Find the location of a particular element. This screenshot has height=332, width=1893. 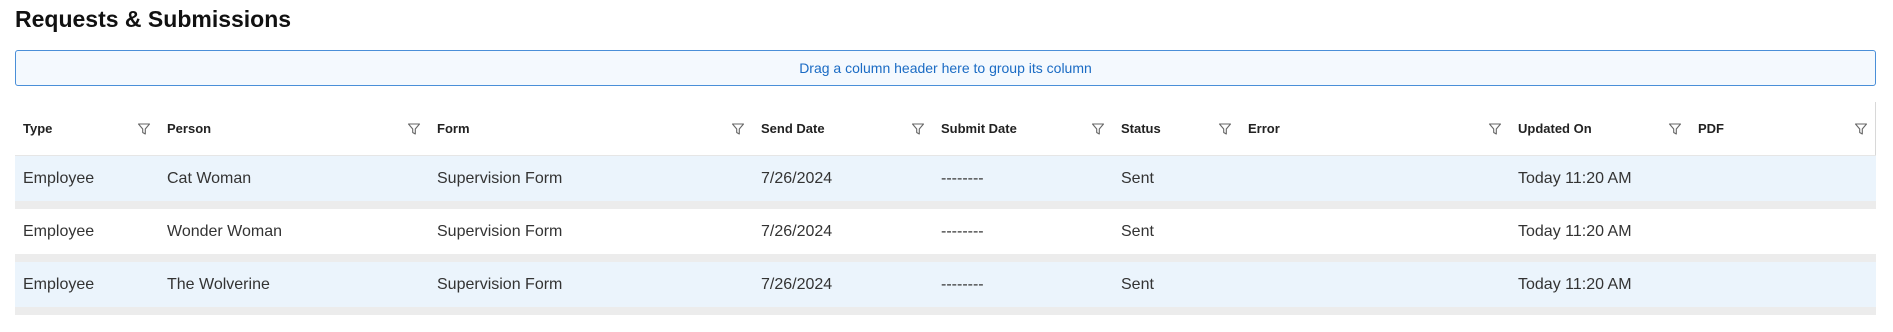

column-header-error: Error is located at coordinates (1375, 128).